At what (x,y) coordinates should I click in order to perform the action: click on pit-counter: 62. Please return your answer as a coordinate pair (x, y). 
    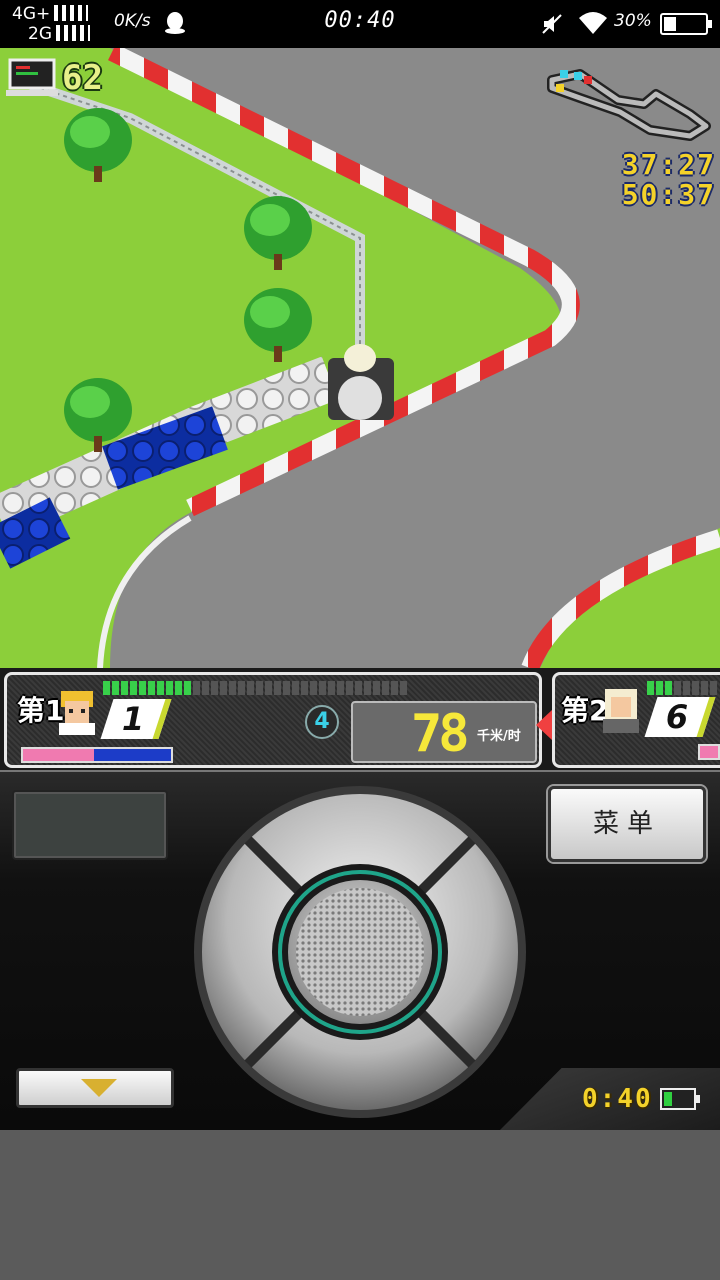
    Looking at the image, I should click on (54, 78).